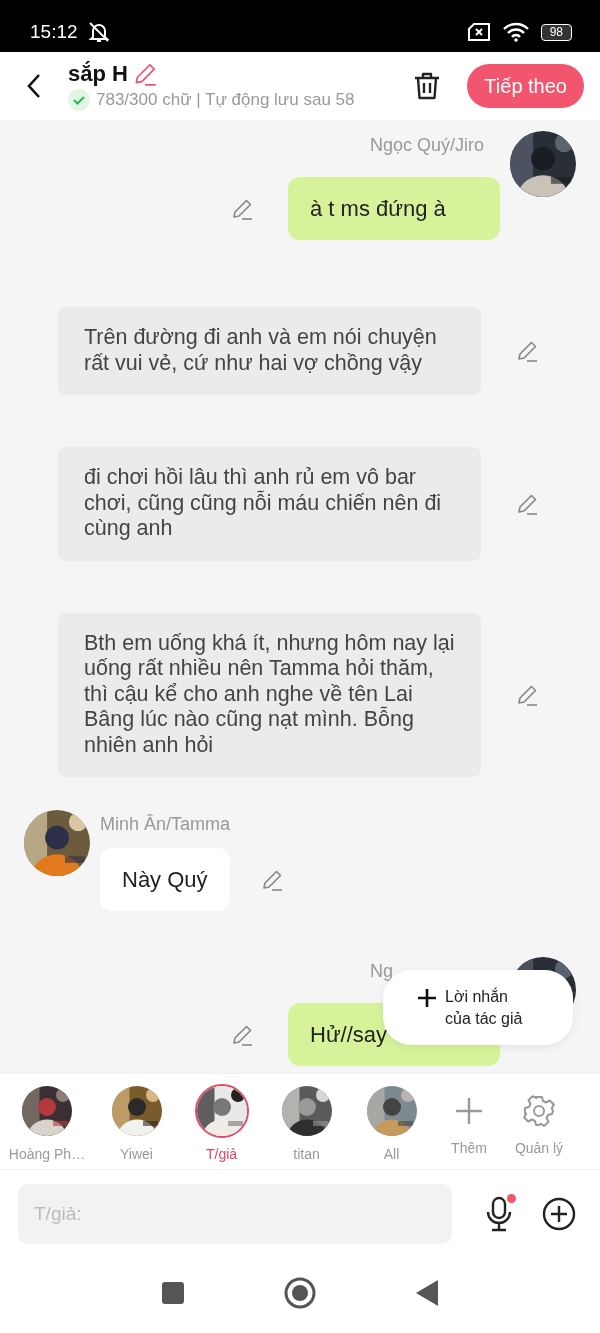  Describe the element at coordinates (428, 145) in the screenshot. I see `sender-name: Ngọc Quý/Jiro` at that location.